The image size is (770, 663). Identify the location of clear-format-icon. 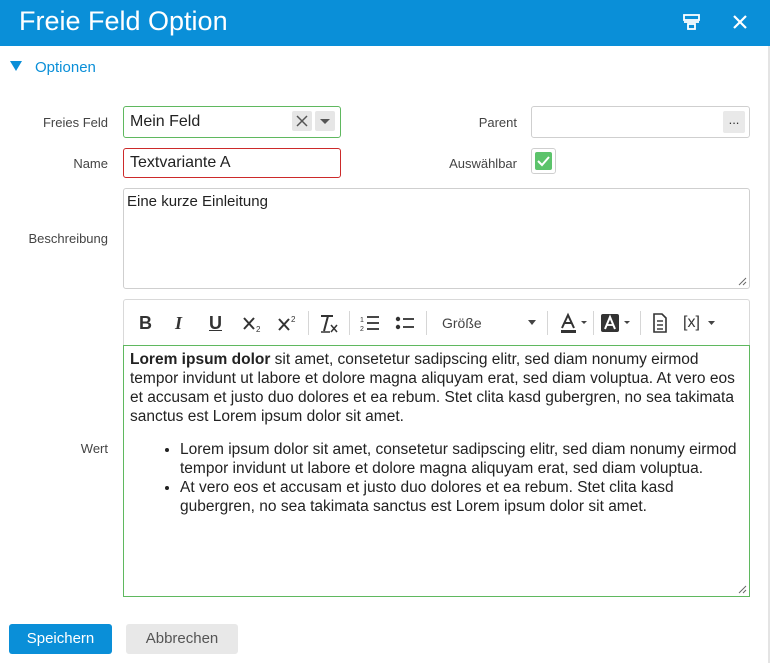
(329, 324).